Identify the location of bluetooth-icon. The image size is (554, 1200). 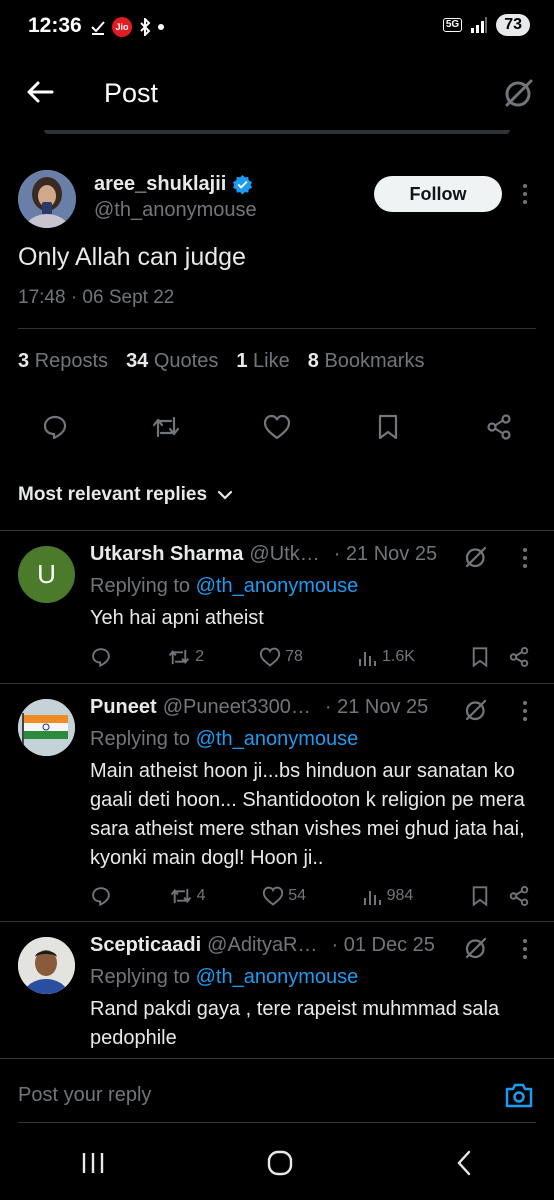
(145, 27).